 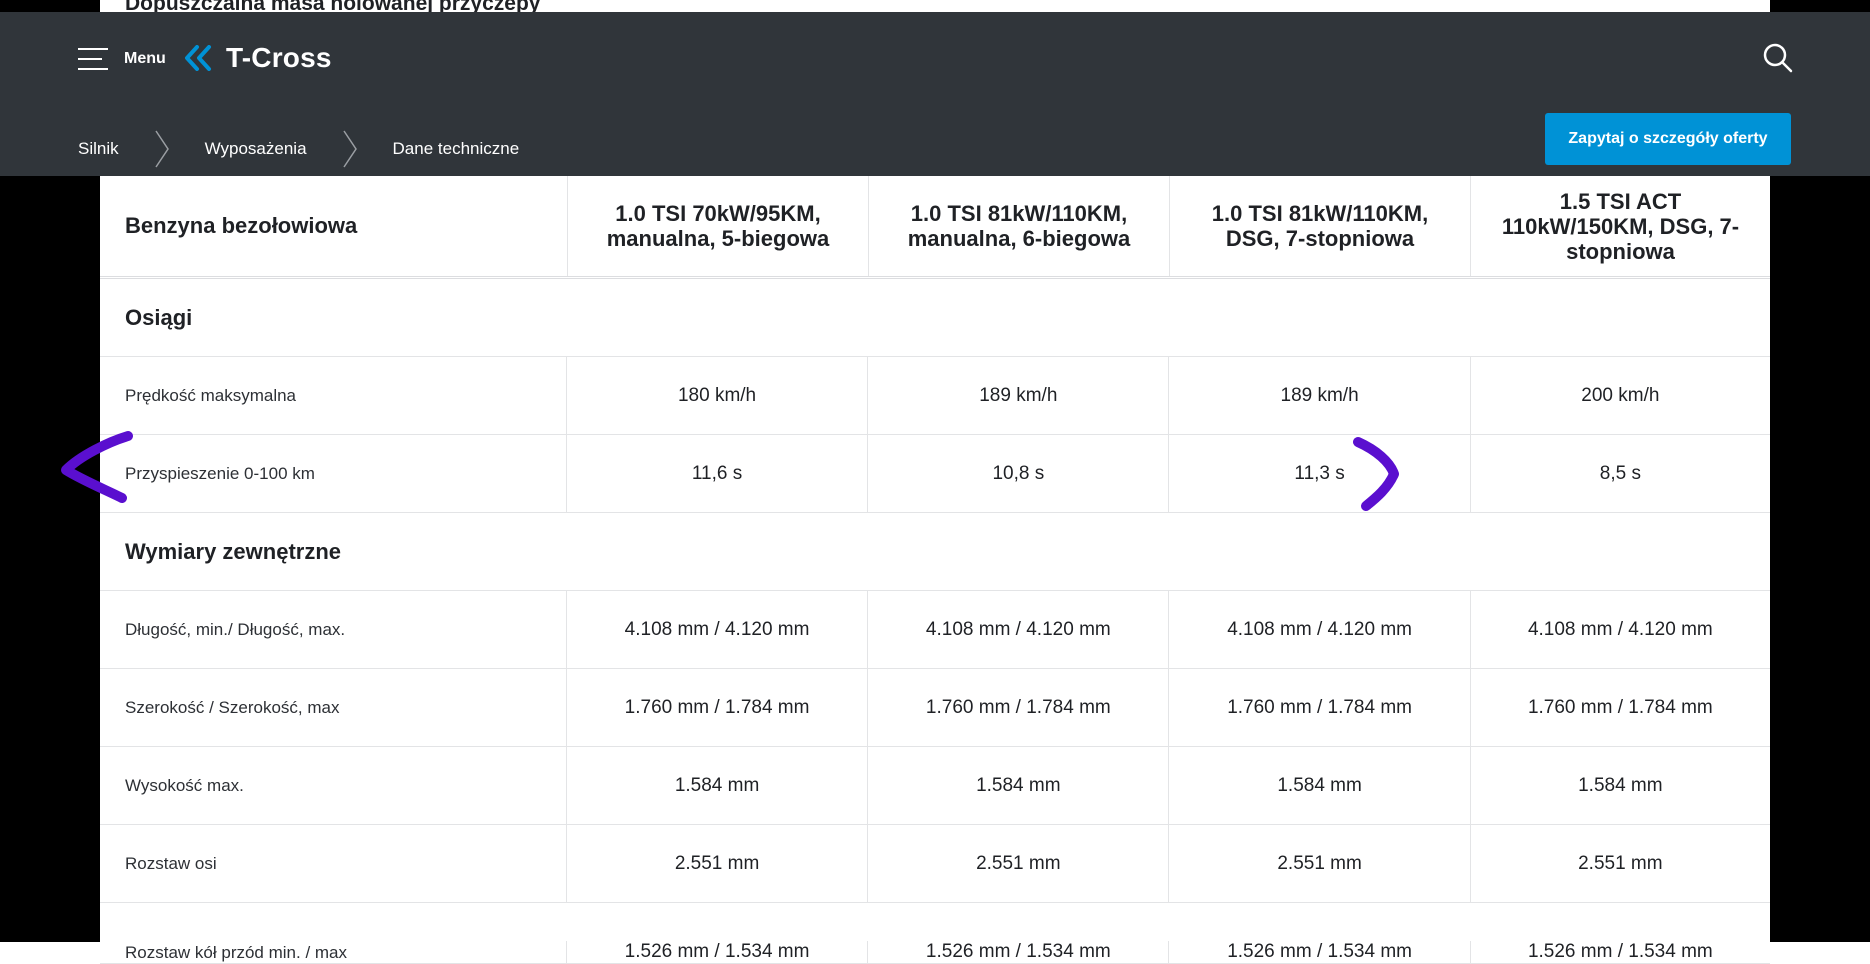 I want to click on request-offer-button: Zapytaj o szczegóły oferty, so click(x=1668, y=139).